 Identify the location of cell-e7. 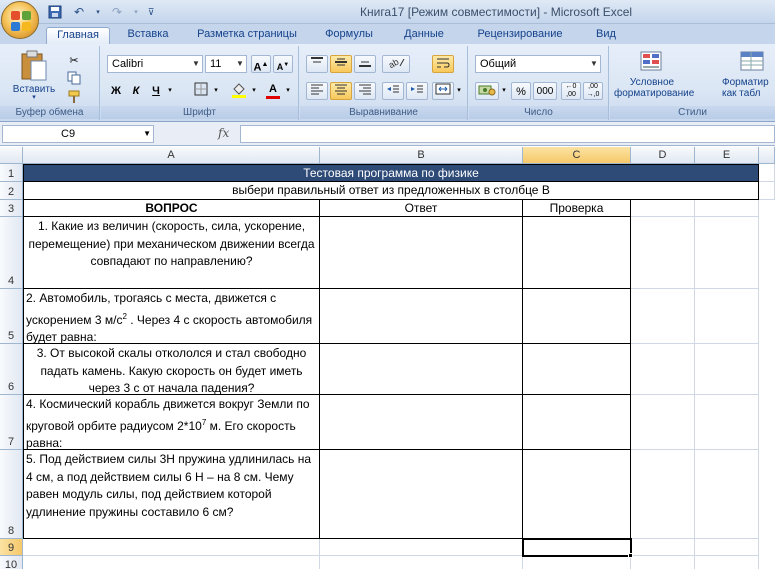
(727, 422).